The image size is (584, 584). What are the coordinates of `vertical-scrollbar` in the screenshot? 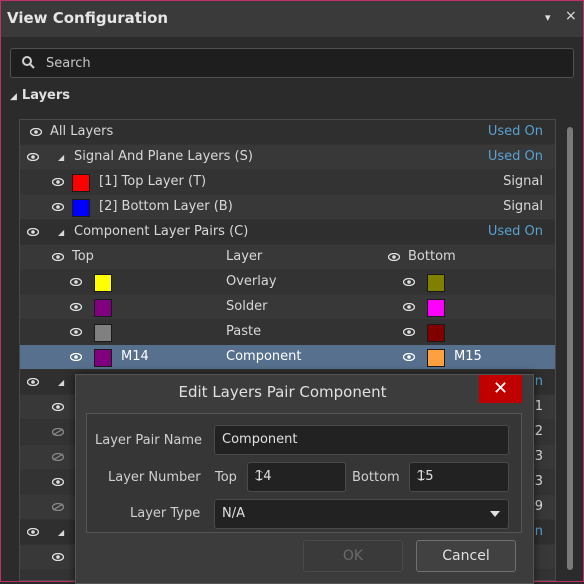 It's located at (569, 348).